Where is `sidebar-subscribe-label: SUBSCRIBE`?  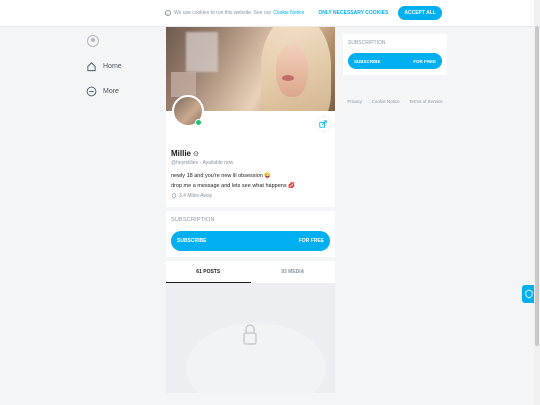 sidebar-subscribe-label: SUBSCRIBE is located at coordinates (367, 61).